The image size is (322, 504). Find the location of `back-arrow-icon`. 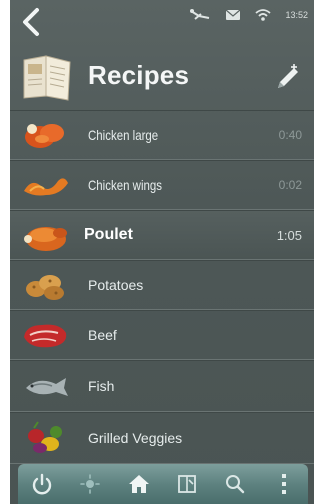

back-arrow-icon is located at coordinates (31, 22).